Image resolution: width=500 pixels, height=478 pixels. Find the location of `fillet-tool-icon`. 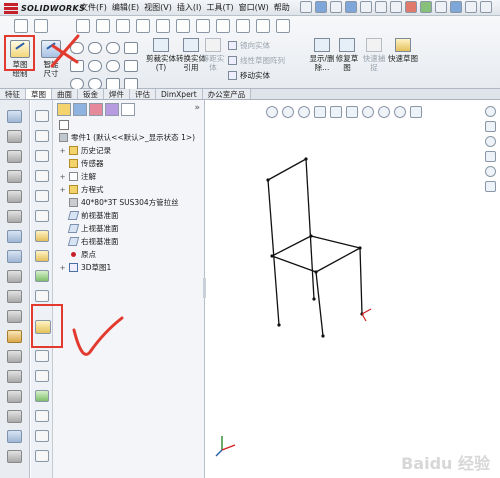

fillet-tool-icon is located at coordinates (203, 26).